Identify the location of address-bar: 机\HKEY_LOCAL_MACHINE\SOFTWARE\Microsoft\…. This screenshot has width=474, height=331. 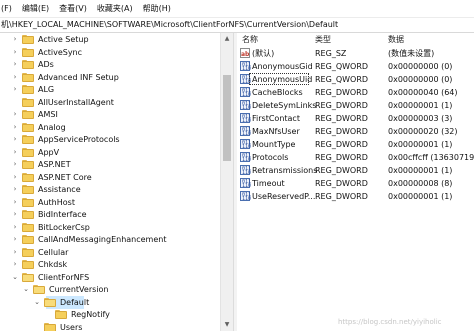
(237, 25).